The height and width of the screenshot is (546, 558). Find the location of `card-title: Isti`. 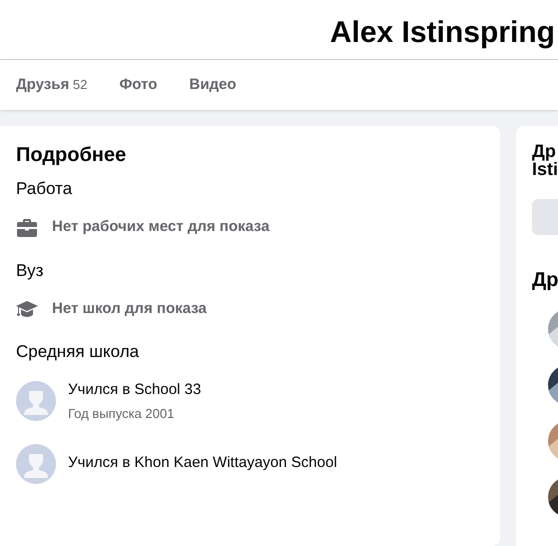

card-title: Isti is located at coordinates (545, 169).